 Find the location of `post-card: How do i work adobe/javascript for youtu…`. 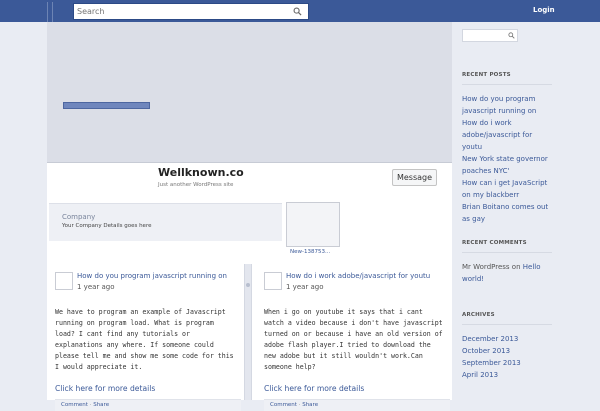

post-card: How do i work adobe/javascript for youtu… is located at coordinates (354, 337).